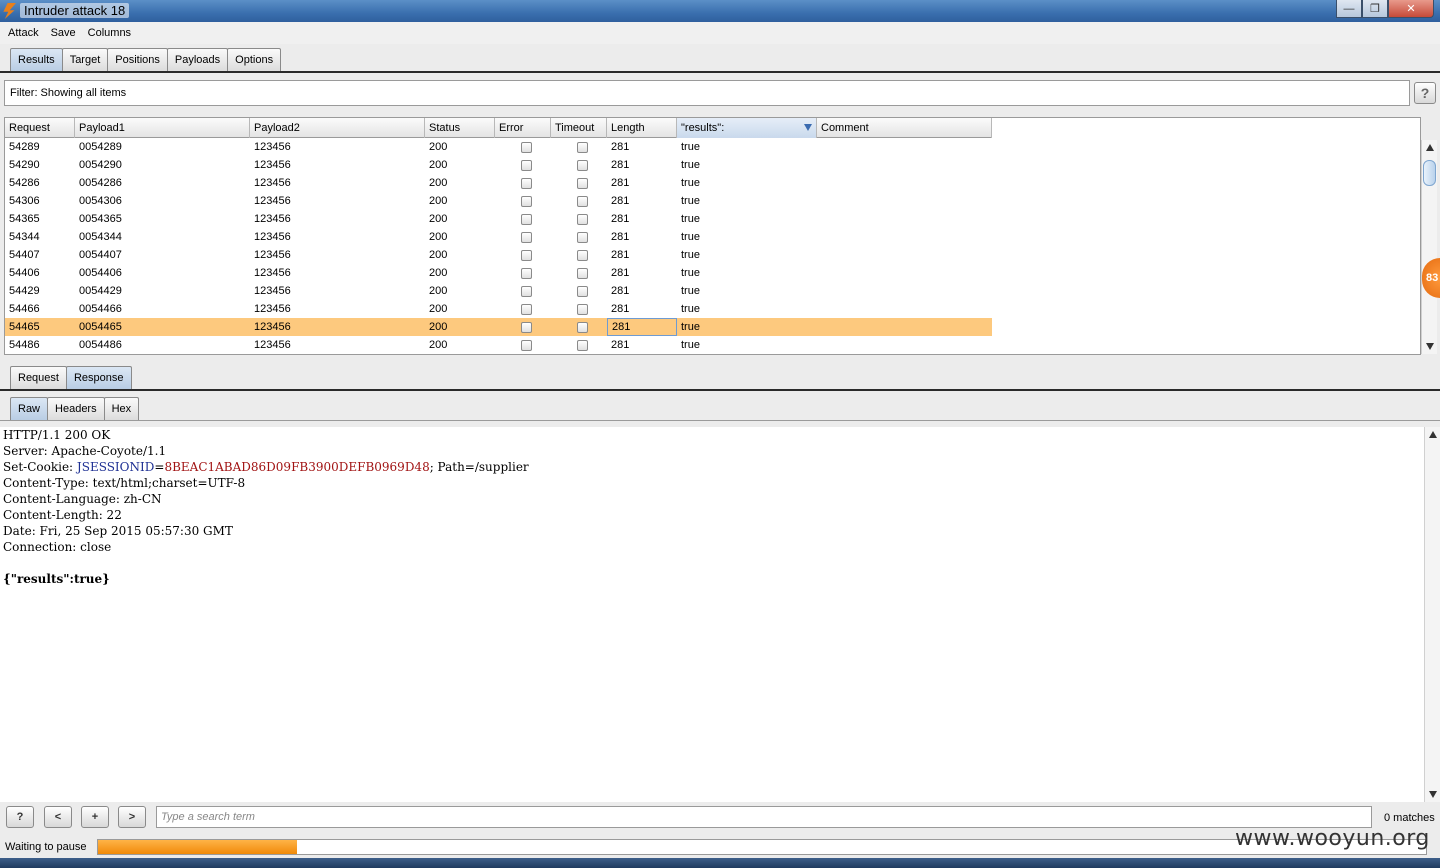 The height and width of the screenshot is (868, 1440). What do you see at coordinates (1411, 9) in the screenshot?
I see `close-button: ✕` at bounding box center [1411, 9].